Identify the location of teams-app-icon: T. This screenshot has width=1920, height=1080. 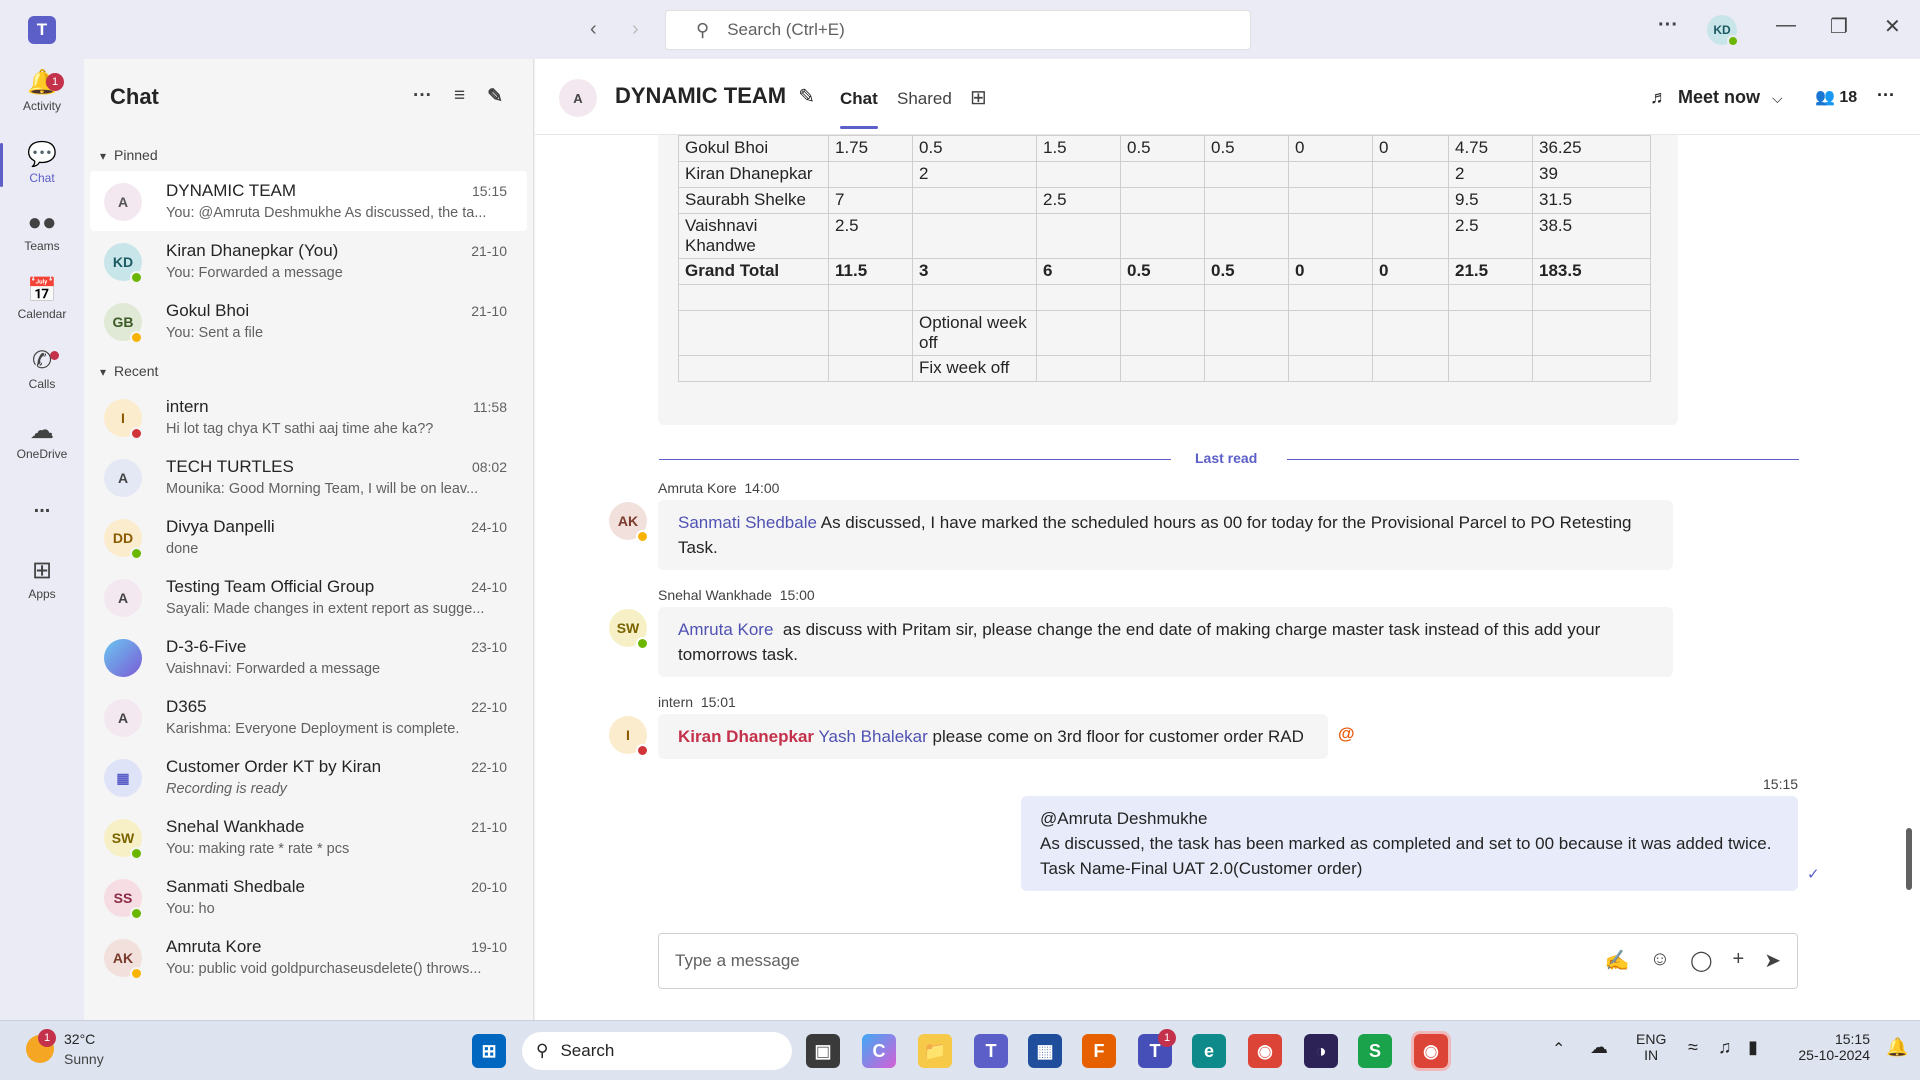
(991, 1051).